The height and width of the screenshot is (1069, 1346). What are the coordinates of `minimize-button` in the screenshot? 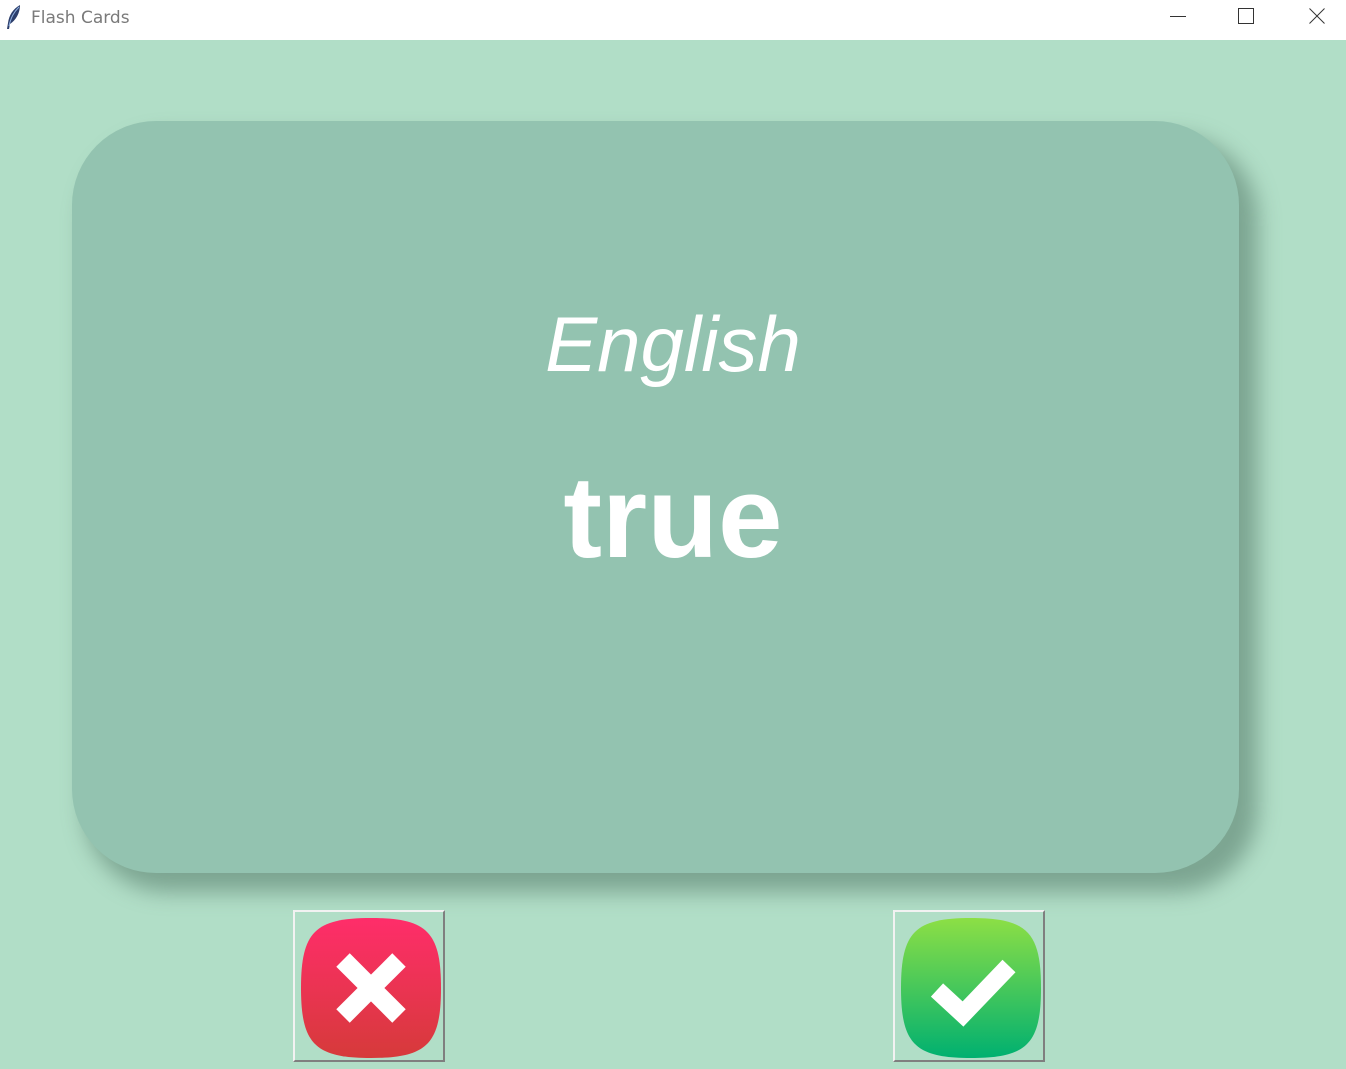 It's located at (1178, 16).